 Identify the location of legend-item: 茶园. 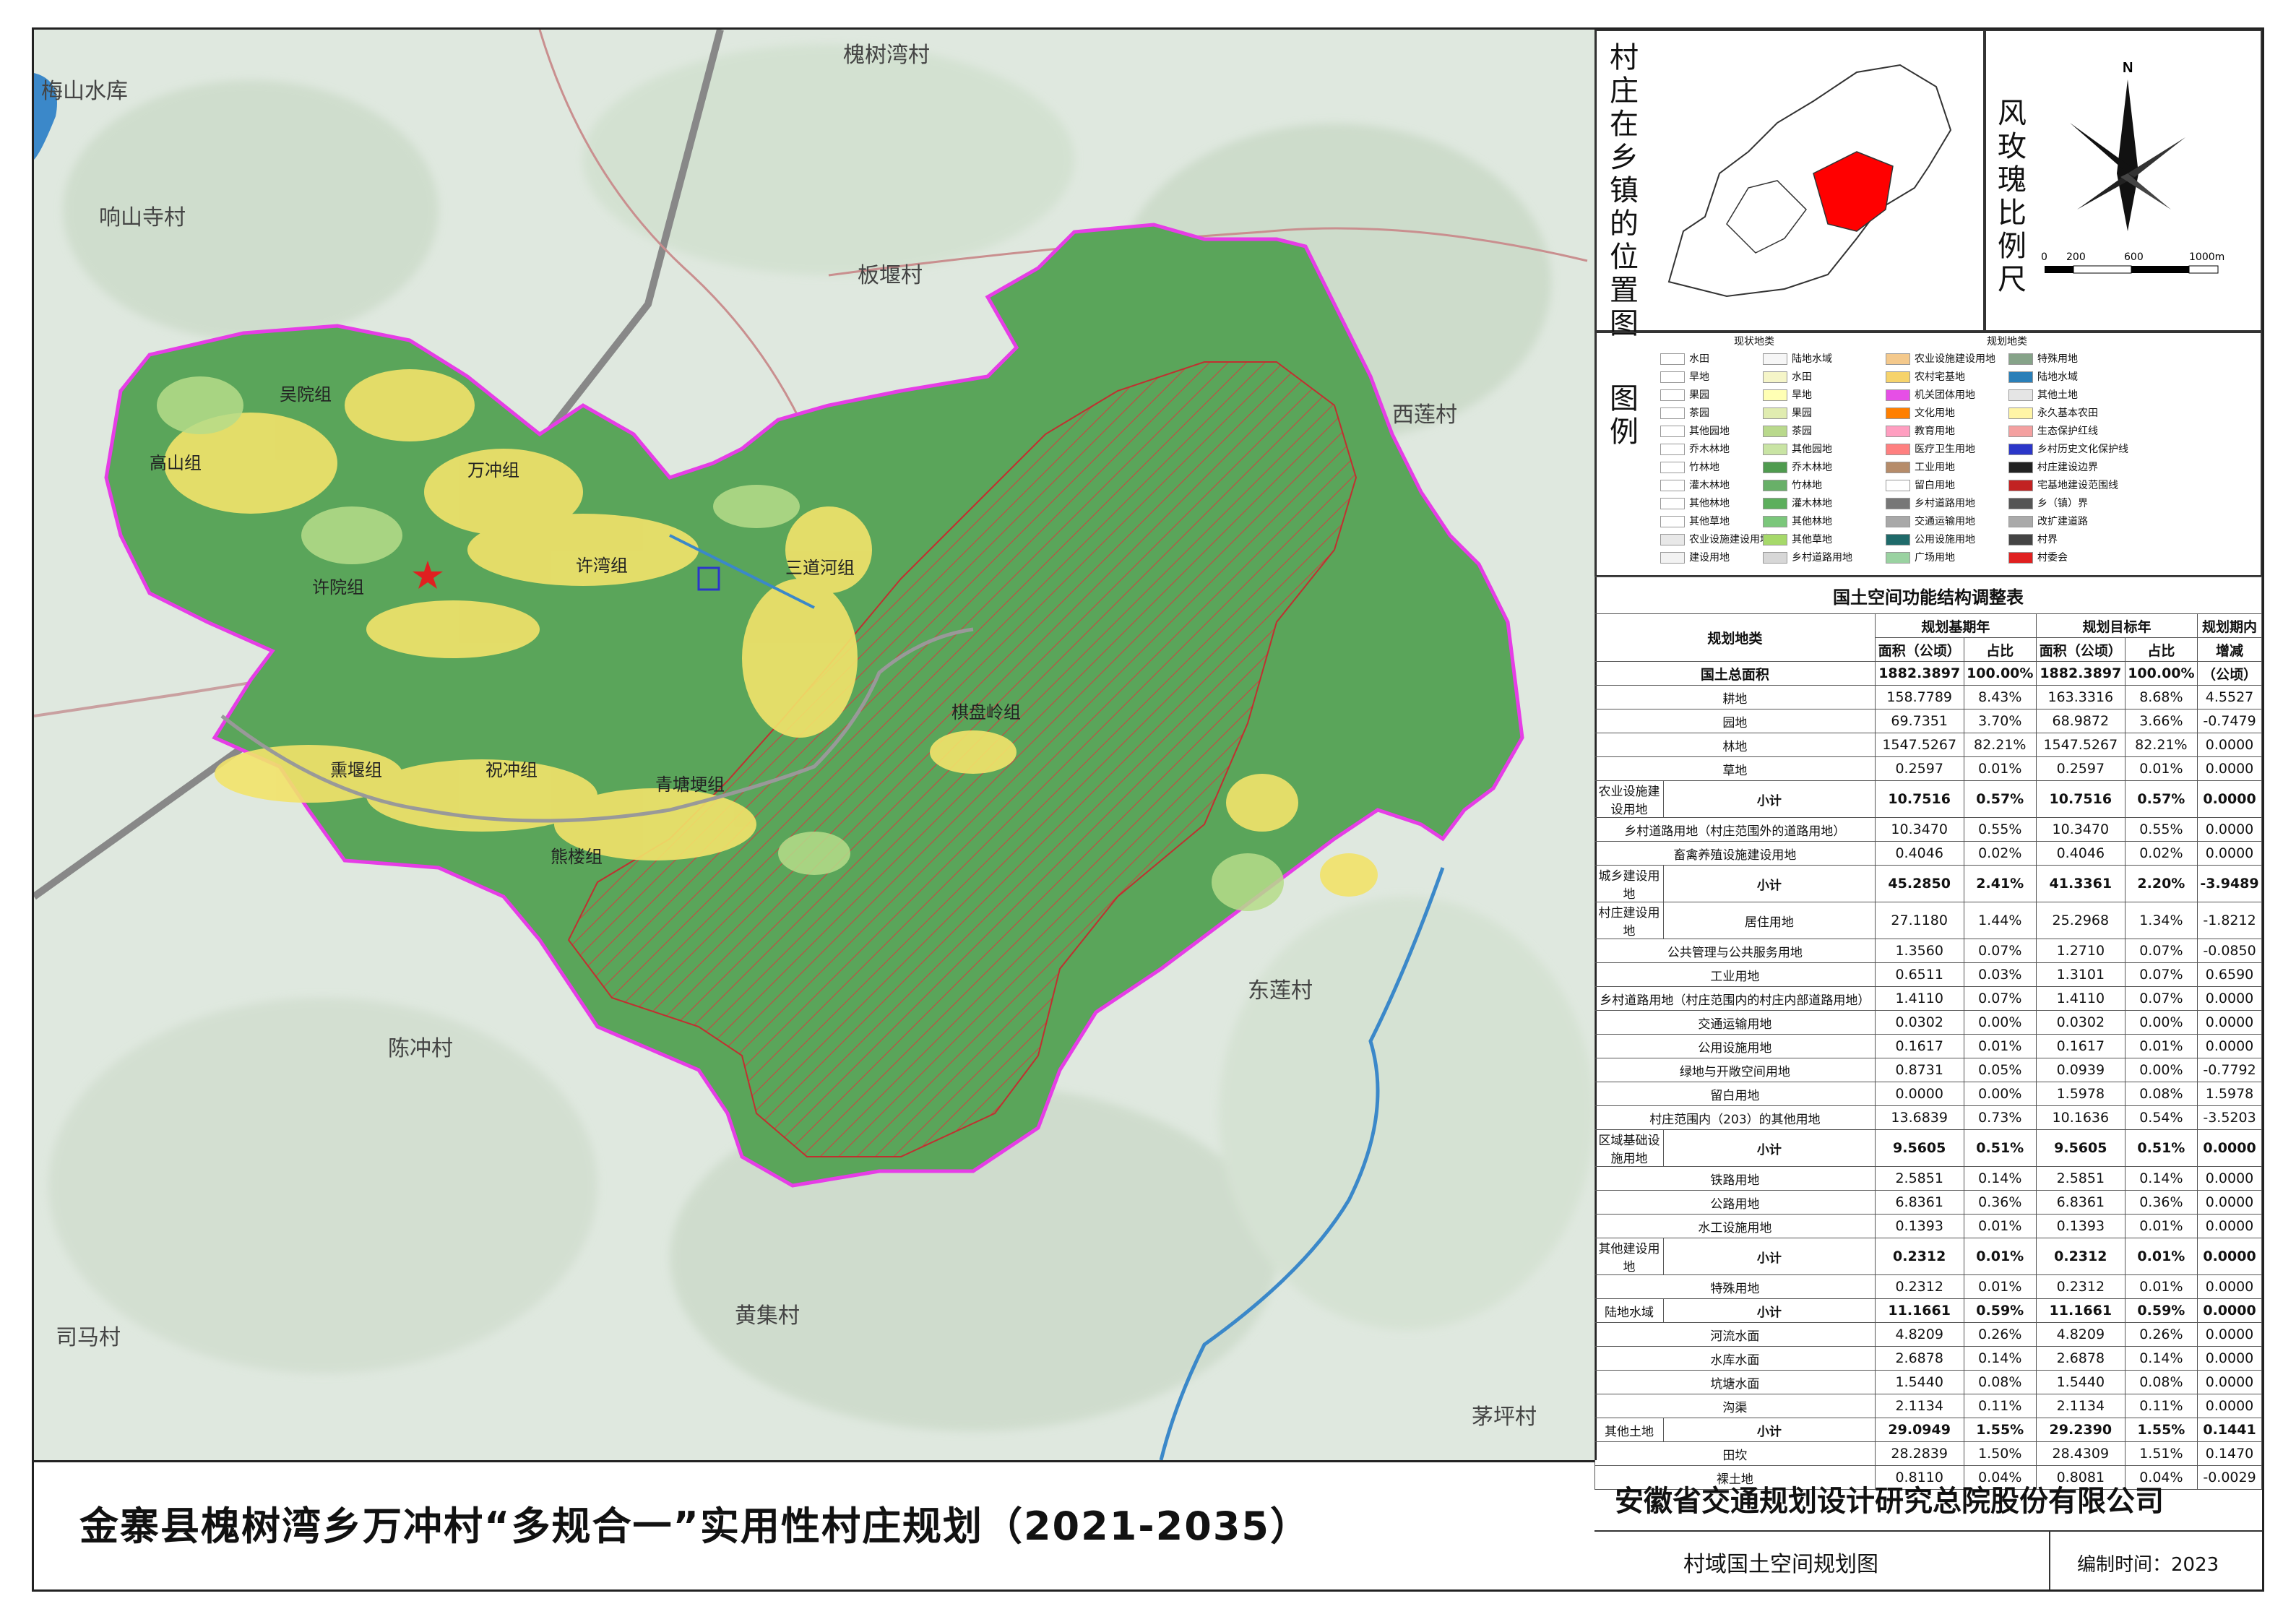
(1684, 412).